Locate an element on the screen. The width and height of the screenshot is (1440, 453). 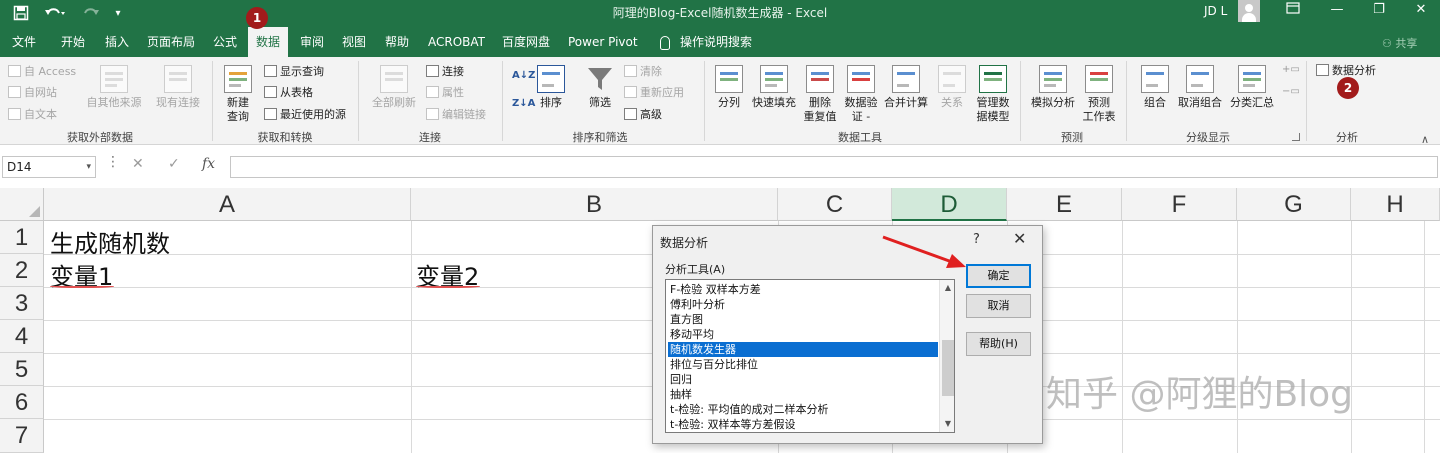
tab-insert: 插入 is located at coordinates (117, 42).